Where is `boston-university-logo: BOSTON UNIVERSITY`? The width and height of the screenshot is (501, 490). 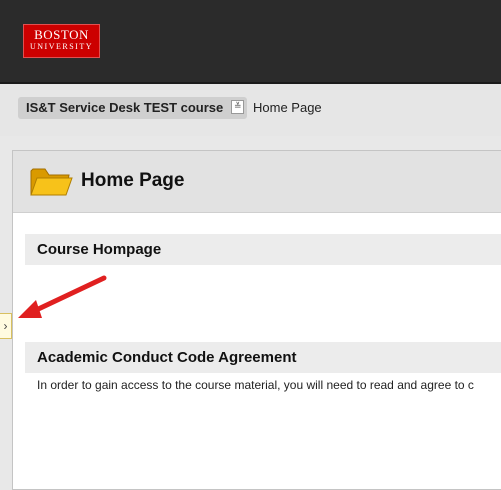 boston-university-logo: BOSTON UNIVERSITY is located at coordinates (61, 41).